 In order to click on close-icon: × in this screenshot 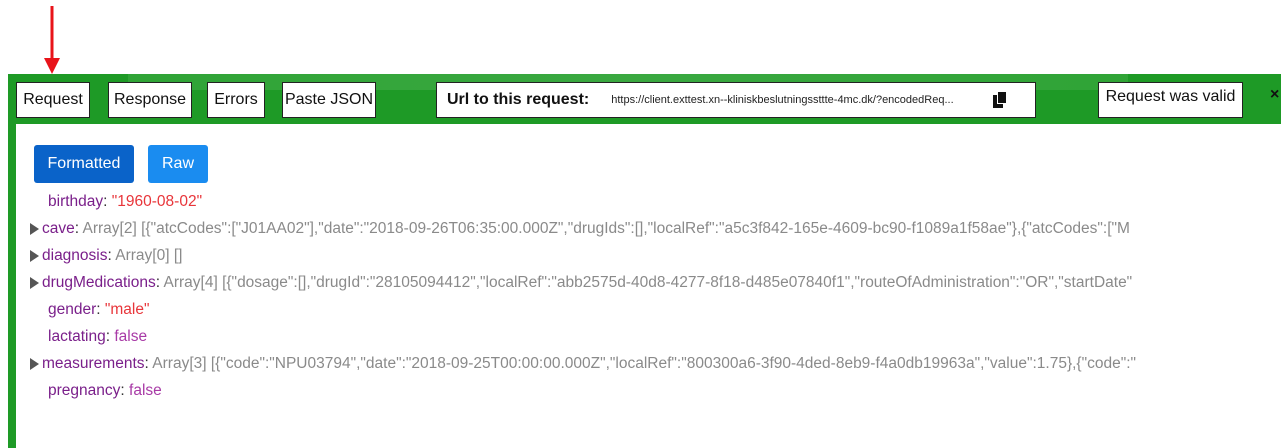, I will do `click(1274, 95)`.